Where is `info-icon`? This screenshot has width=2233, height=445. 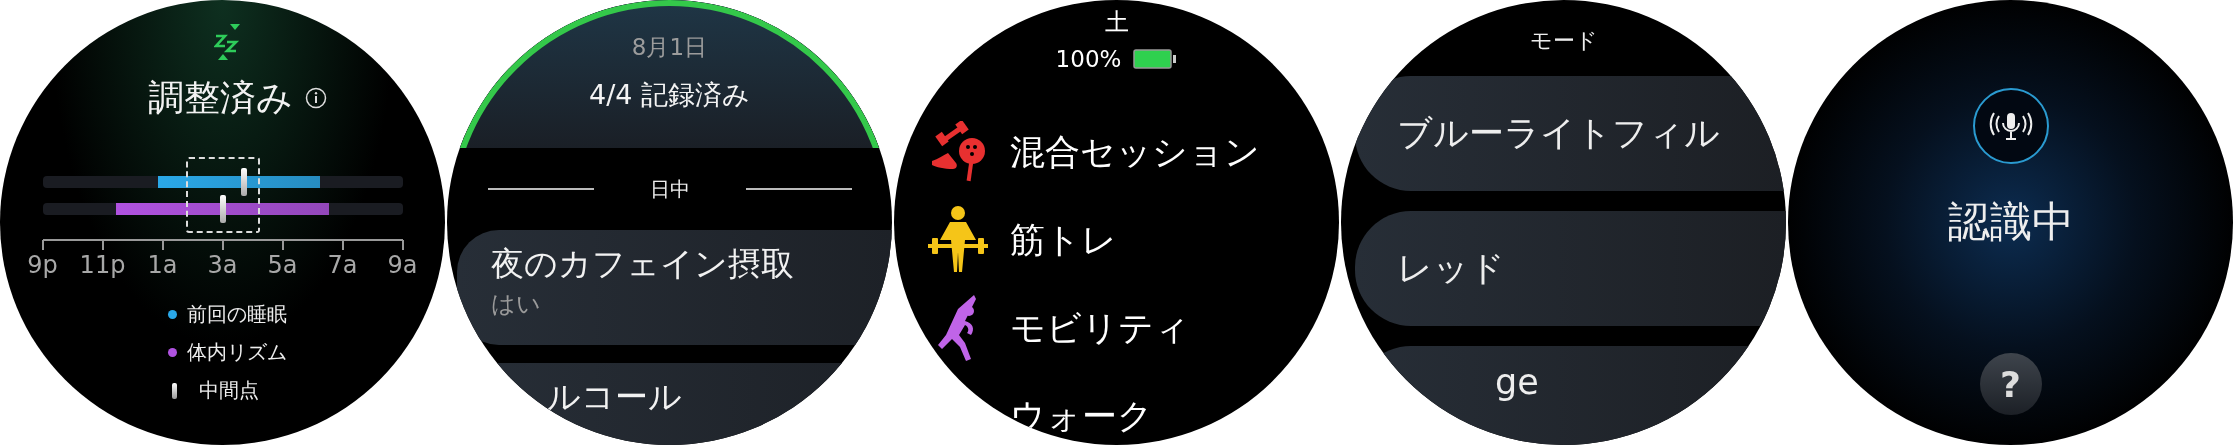
info-icon is located at coordinates (316, 97).